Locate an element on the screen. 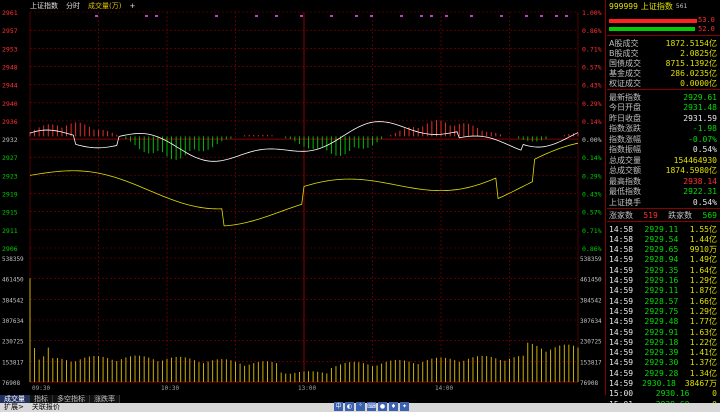  tick-row: 15:00 2930.16 0 is located at coordinates (663, 394).